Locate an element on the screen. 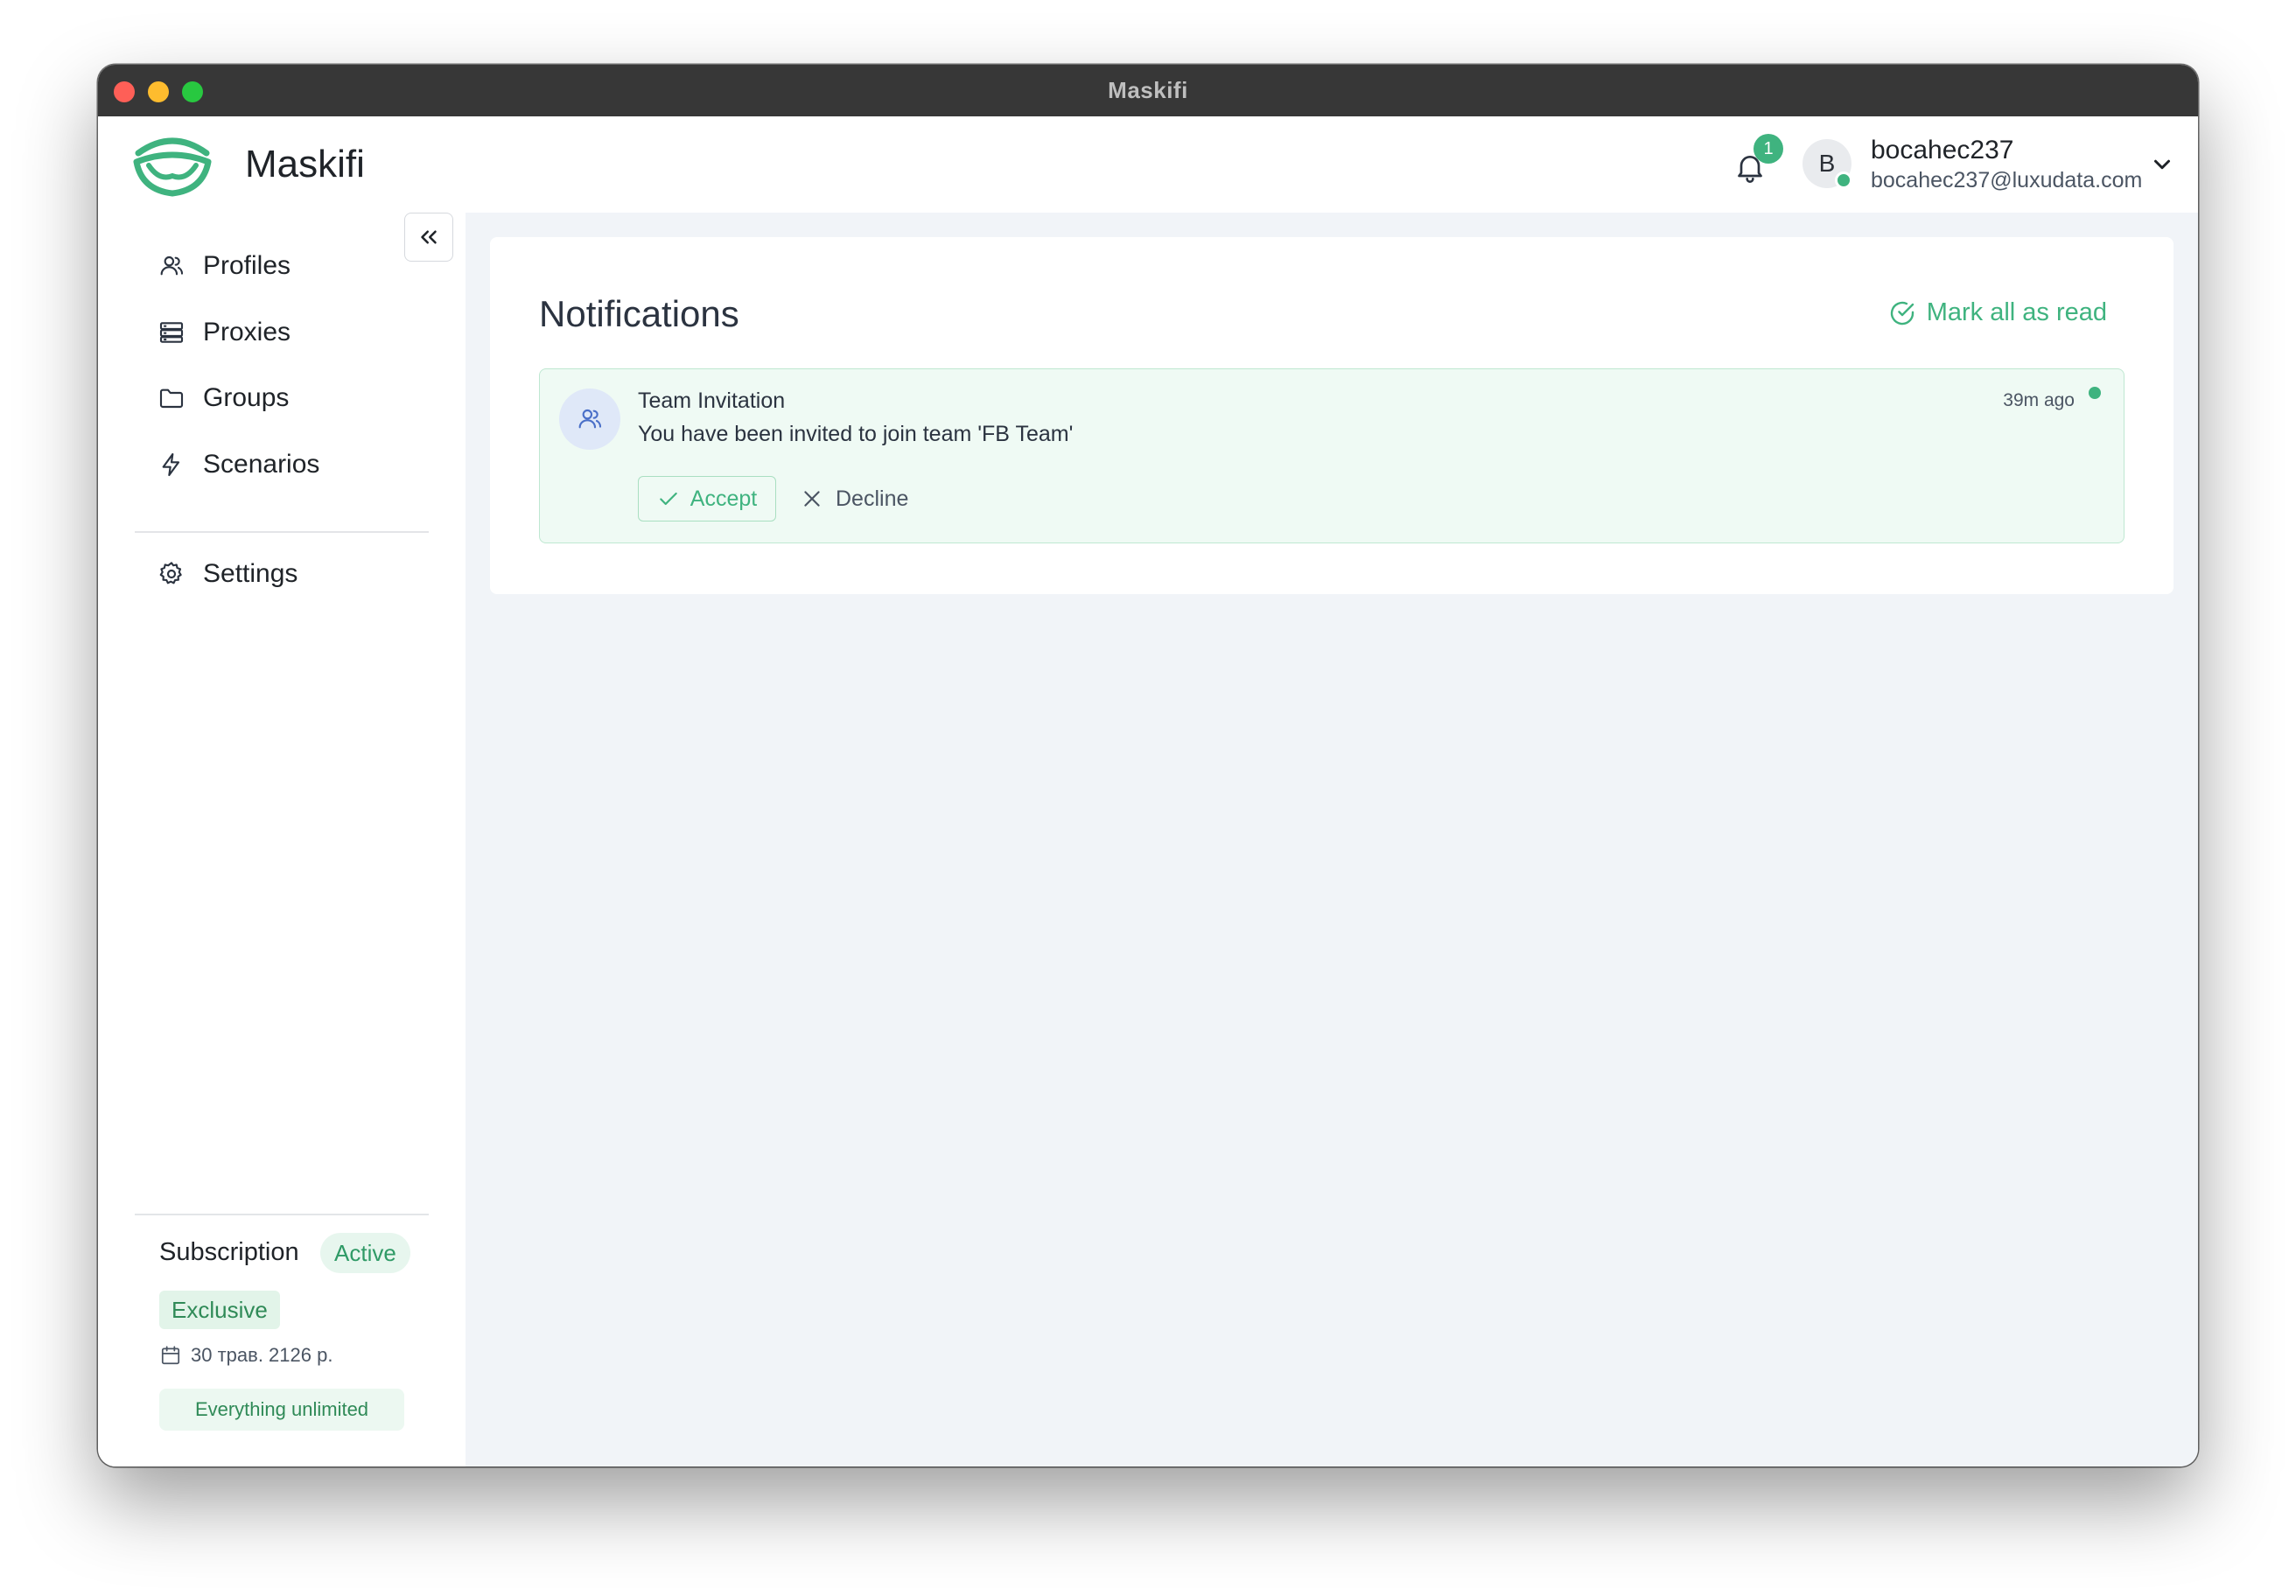  mark-all-read-button: Mark all as read is located at coordinates (1997, 312).